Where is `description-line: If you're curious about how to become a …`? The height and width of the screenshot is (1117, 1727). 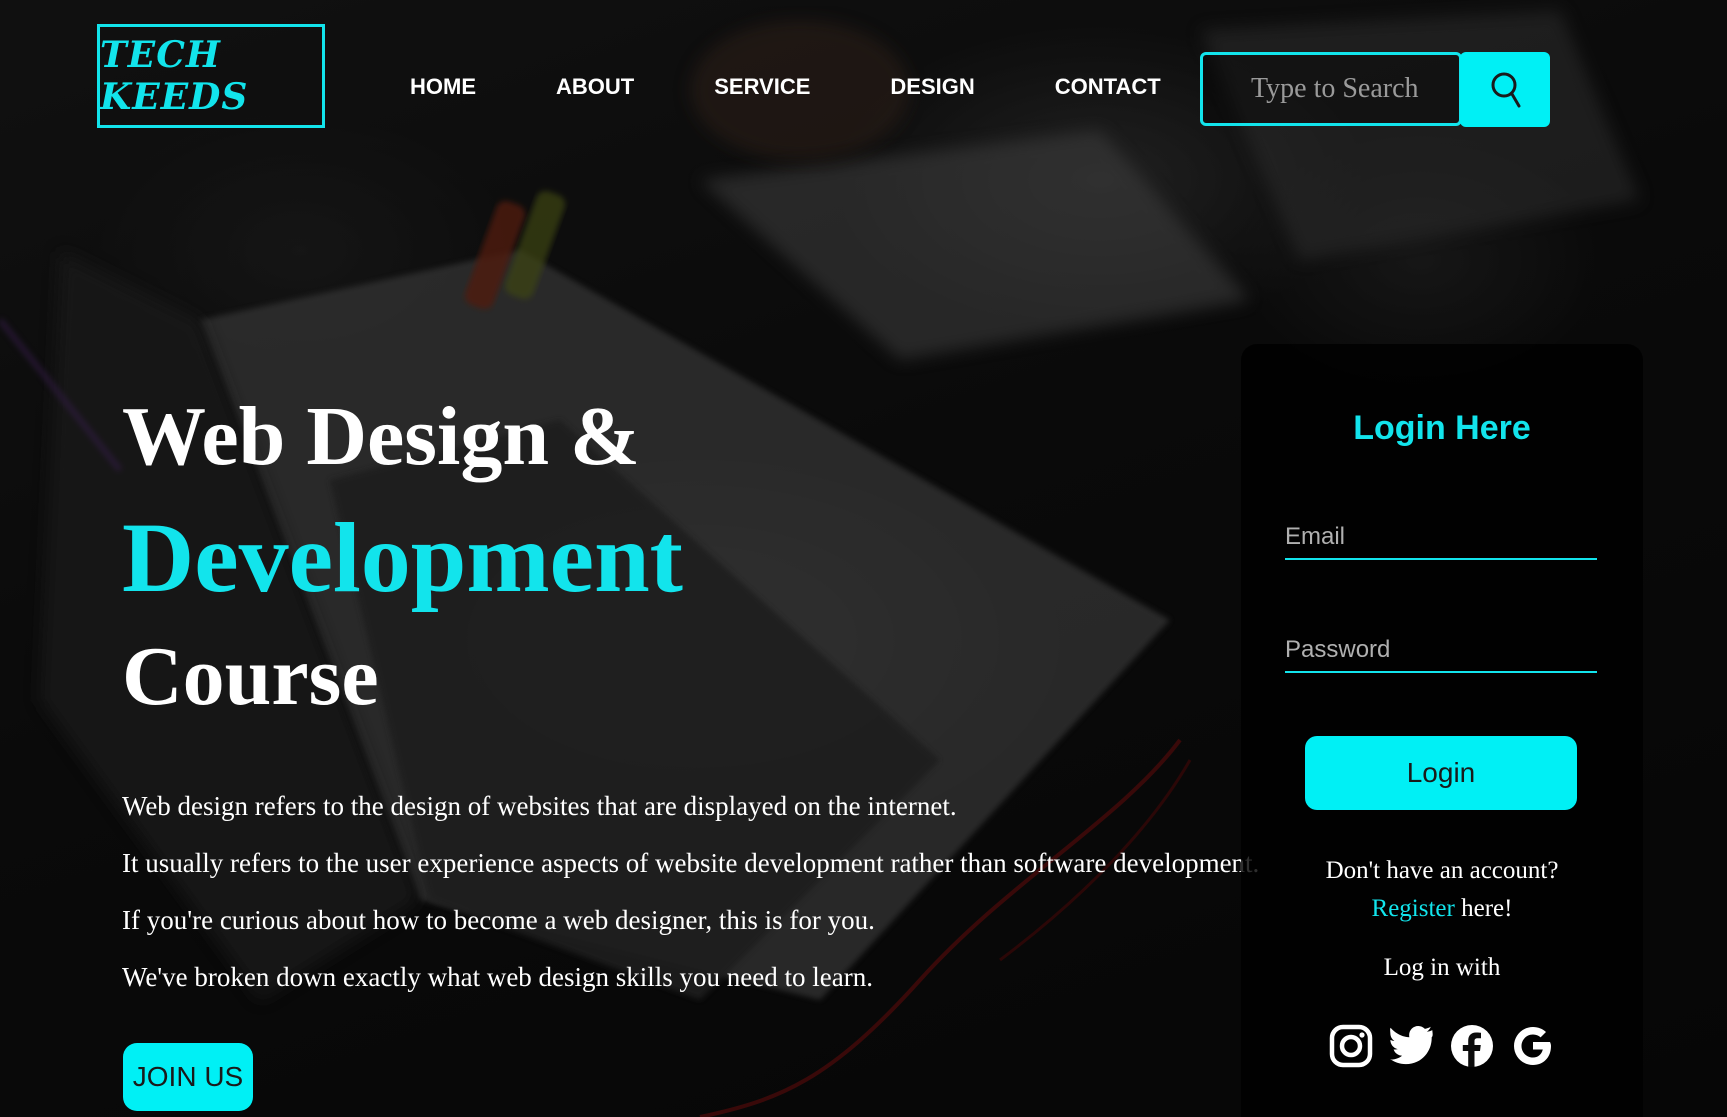 description-line: If you're curious about how to become a … is located at coordinates (498, 920).